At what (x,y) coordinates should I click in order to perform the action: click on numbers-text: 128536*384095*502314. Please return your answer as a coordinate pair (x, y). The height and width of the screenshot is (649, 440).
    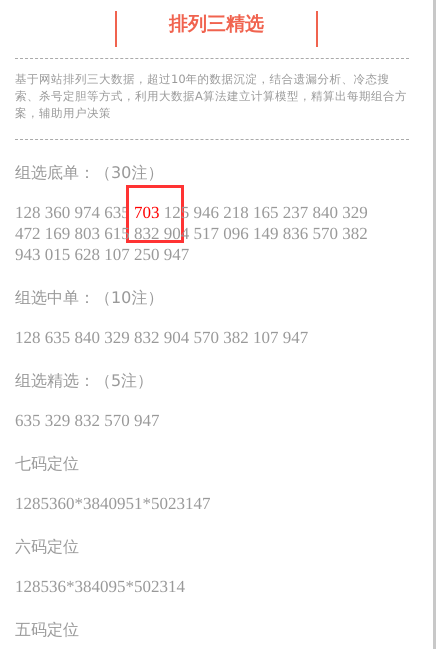
    Looking at the image, I should click on (100, 586).